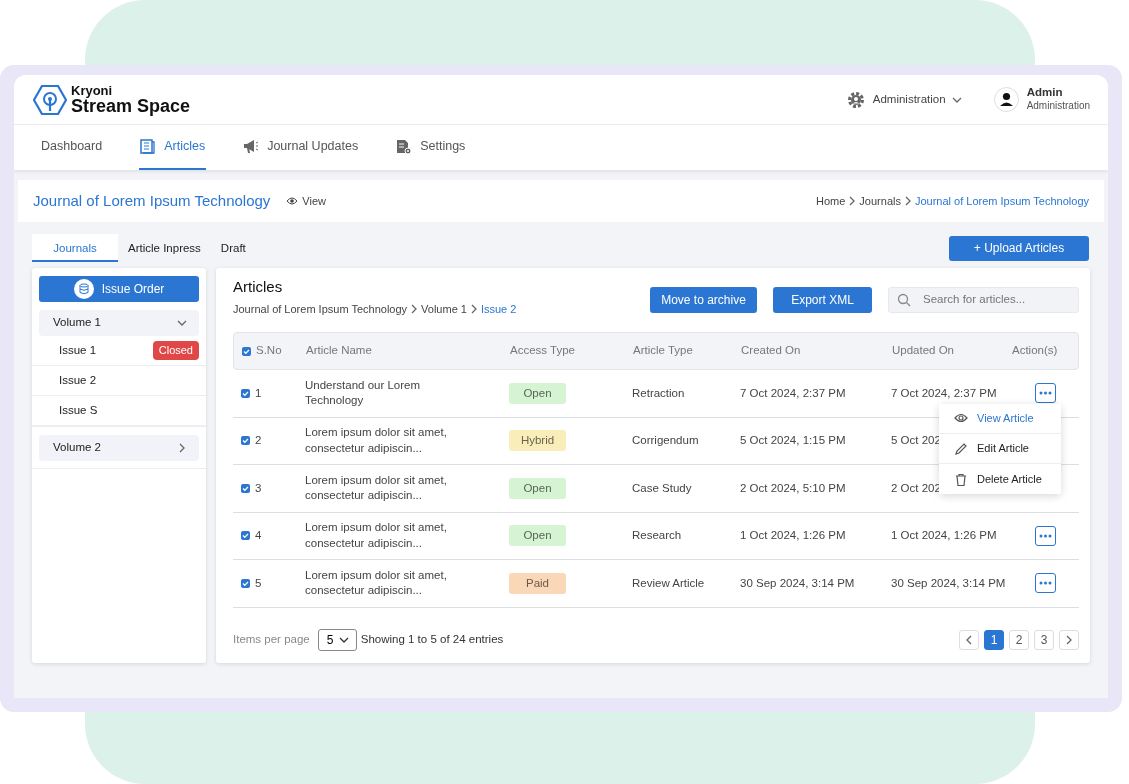 This screenshot has width=1129, height=784. What do you see at coordinates (831, 201) in the screenshot?
I see `breadcrumb-link: Home` at bounding box center [831, 201].